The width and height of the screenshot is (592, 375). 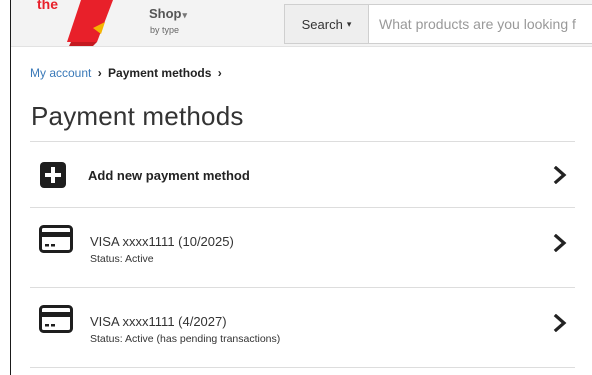 I want to click on list-divider, so click(x=302, y=367).